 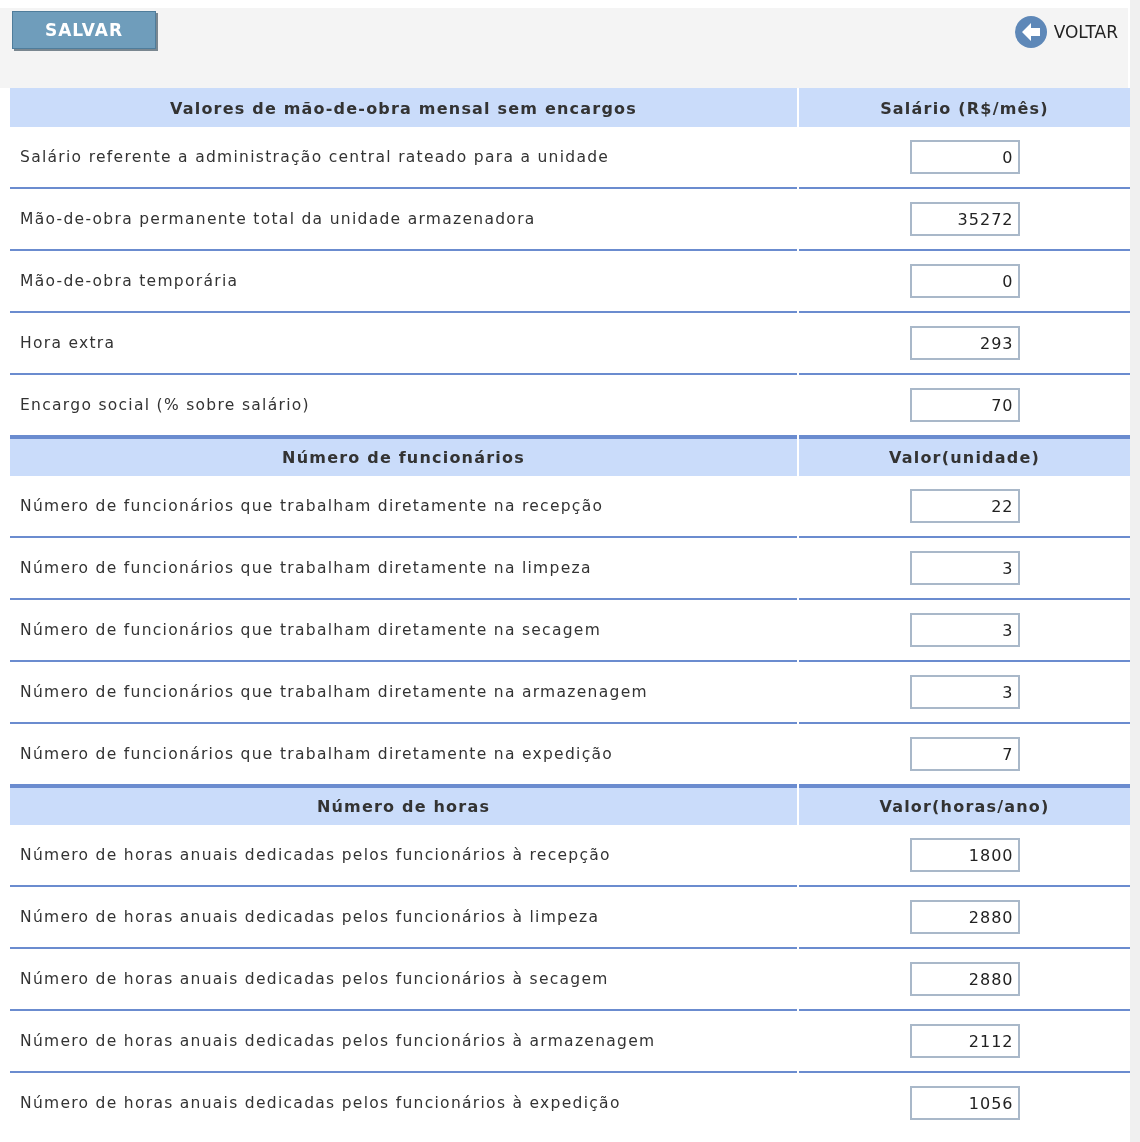 I want to click on row-label: Número de horas anuais dedicadas pelos funcionários à armazenagem, so click(x=403, y=1042).